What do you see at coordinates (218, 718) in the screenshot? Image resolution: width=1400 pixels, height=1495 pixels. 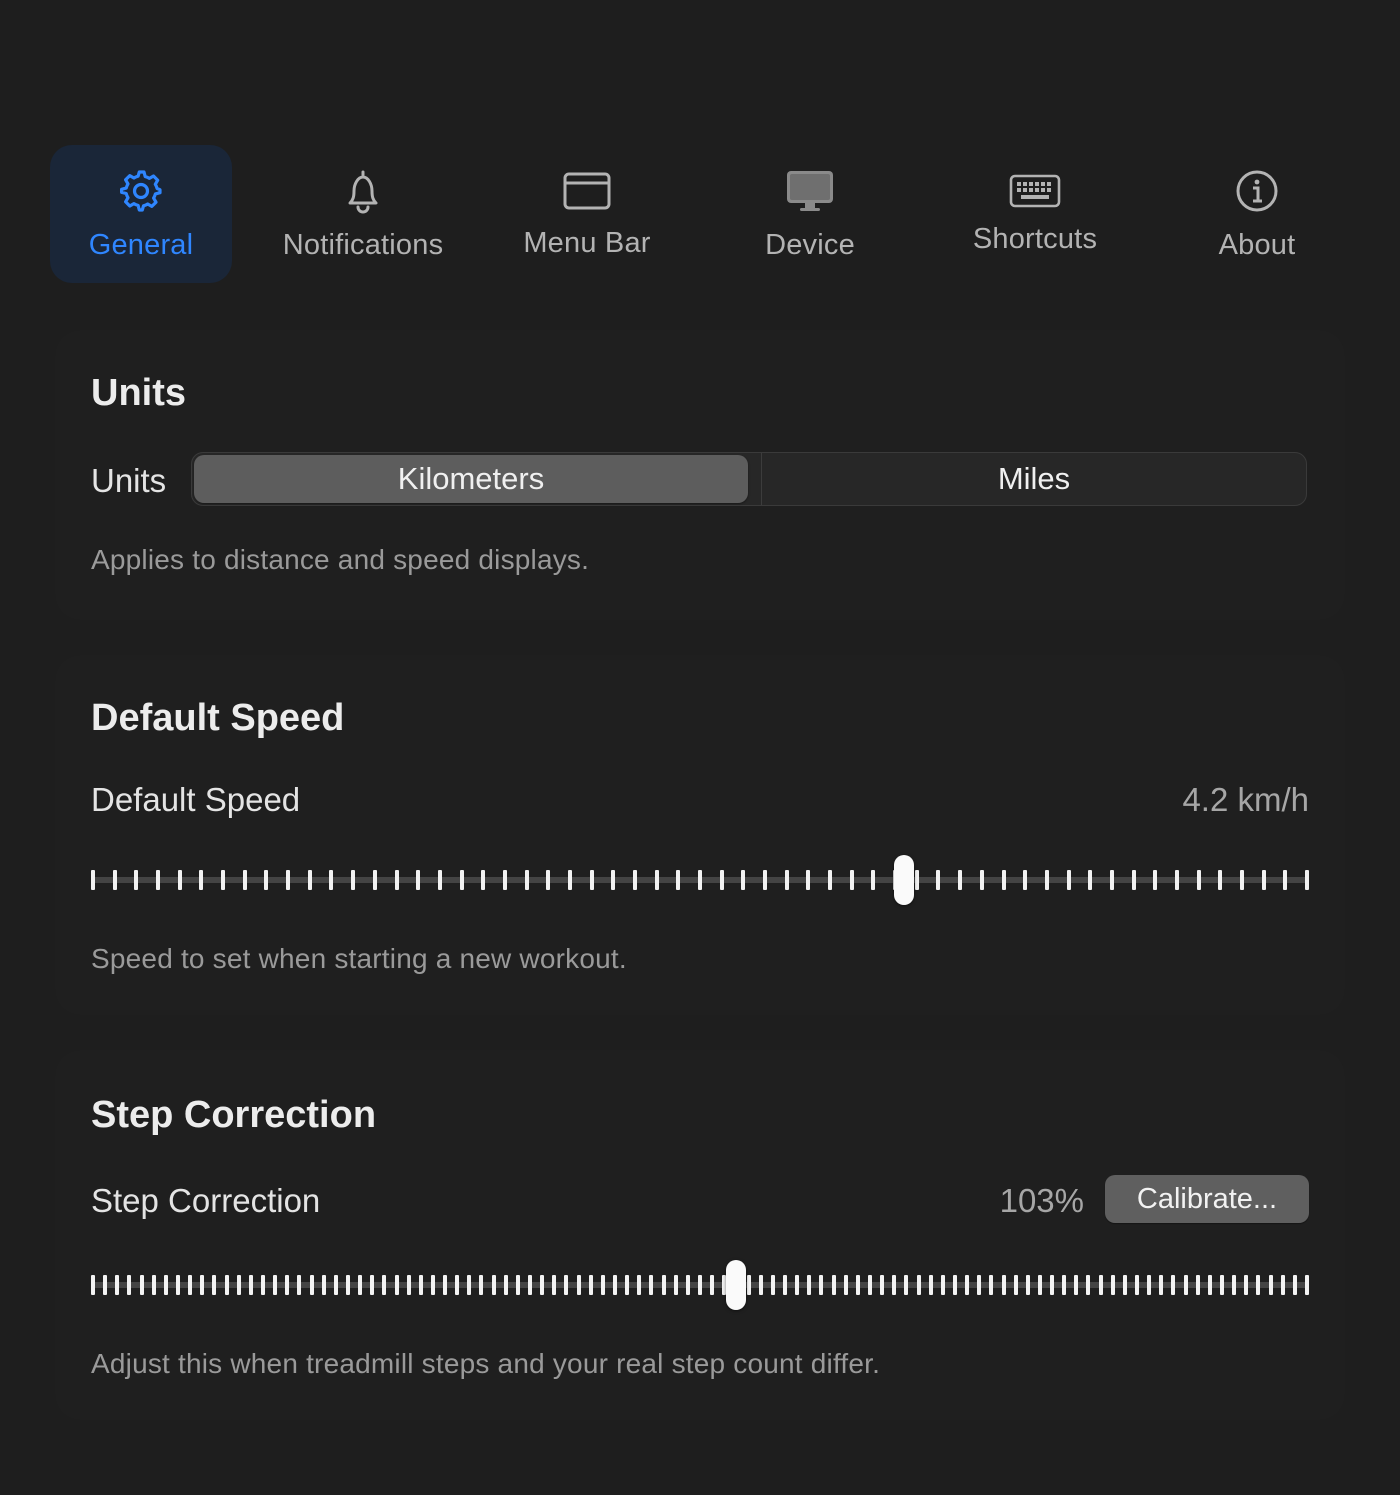 I see `default-speed-section-title: Default Speed` at bounding box center [218, 718].